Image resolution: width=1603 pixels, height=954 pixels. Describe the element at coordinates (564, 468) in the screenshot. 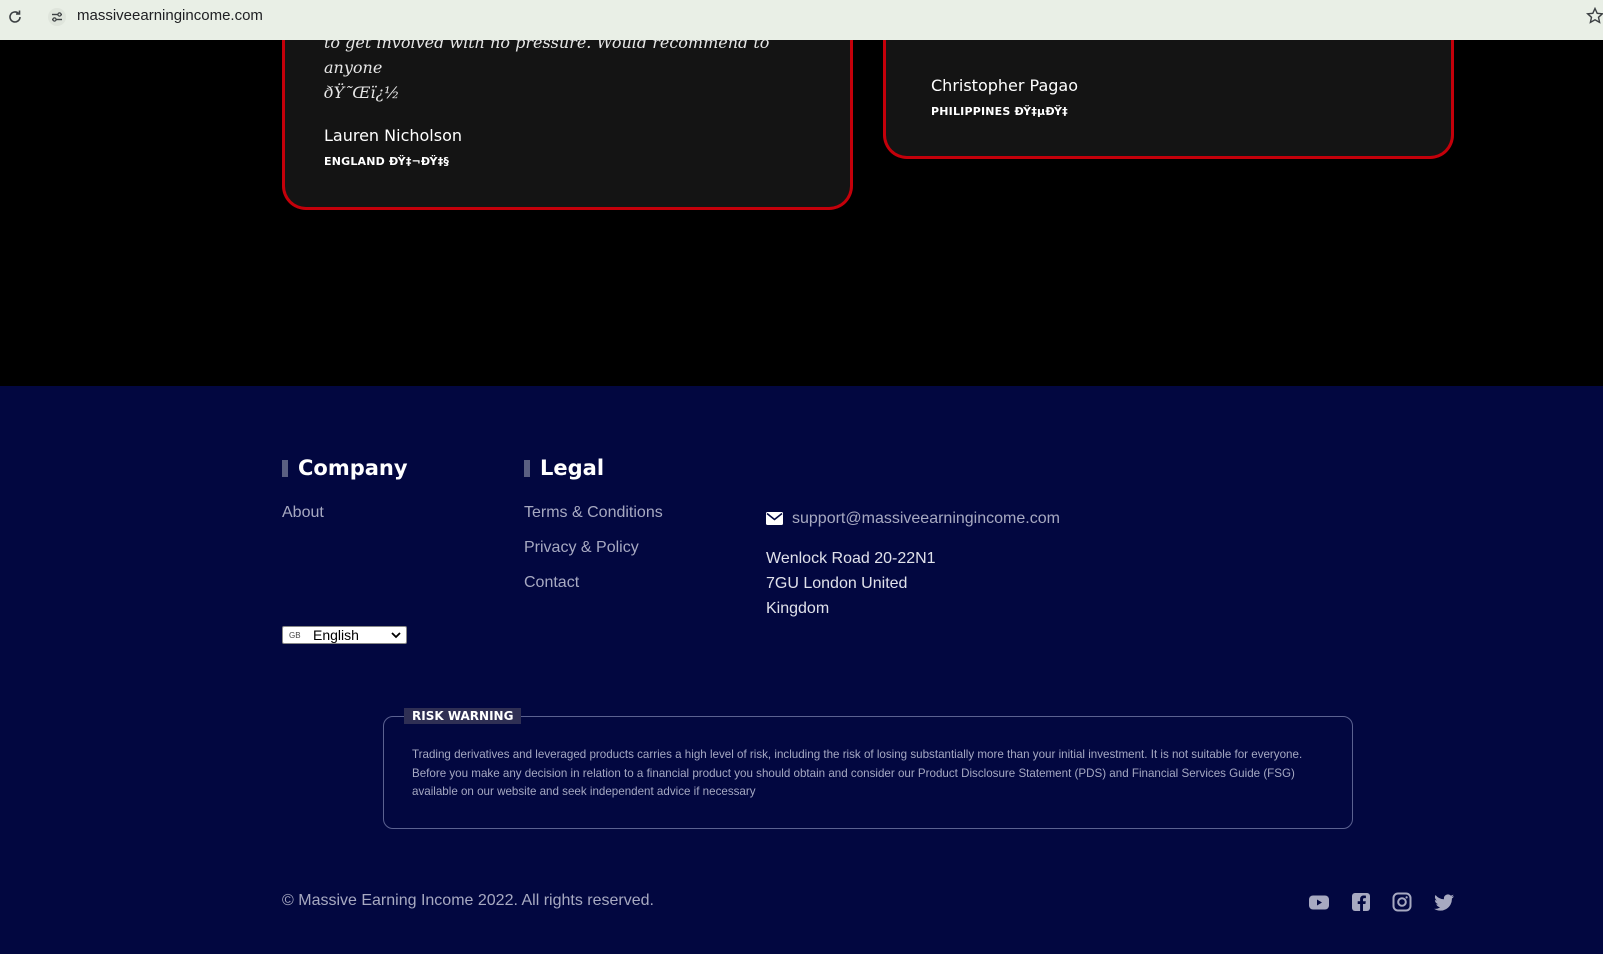

I see `footer-heading-legal: Legal` at that location.